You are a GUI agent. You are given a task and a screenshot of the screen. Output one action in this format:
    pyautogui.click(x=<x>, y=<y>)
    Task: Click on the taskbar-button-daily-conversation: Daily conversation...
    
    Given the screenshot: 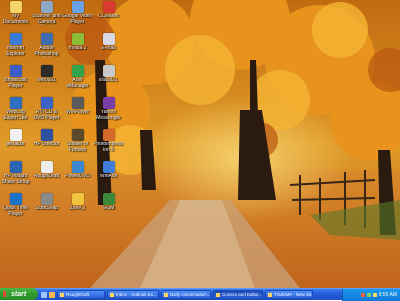 What is the action you would take?
    pyautogui.click(x=186, y=294)
    